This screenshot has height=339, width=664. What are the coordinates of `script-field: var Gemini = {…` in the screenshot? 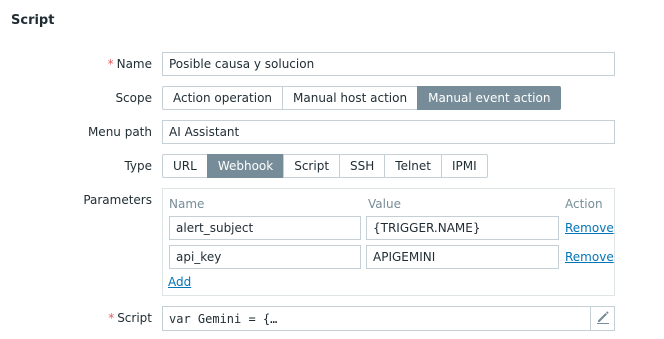 It's located at (388, 318).